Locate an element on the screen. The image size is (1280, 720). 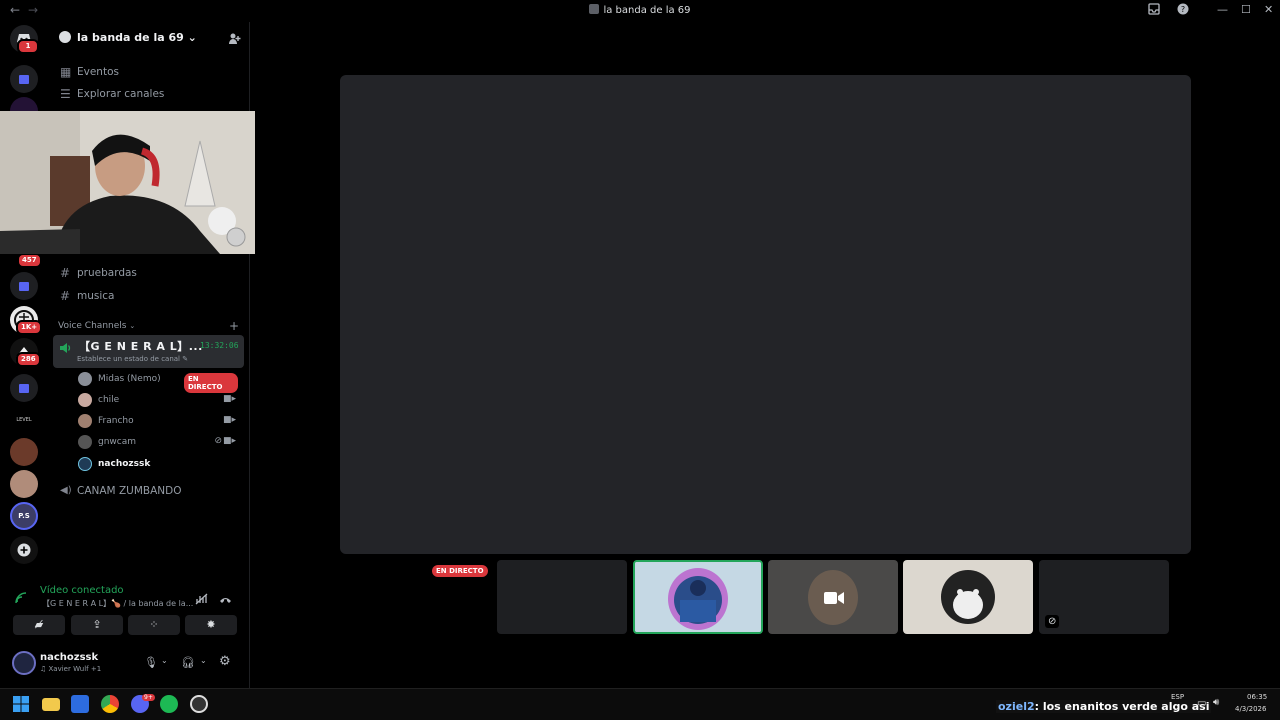
video-tile: ⊘ is located at coordinates (1104, 597).